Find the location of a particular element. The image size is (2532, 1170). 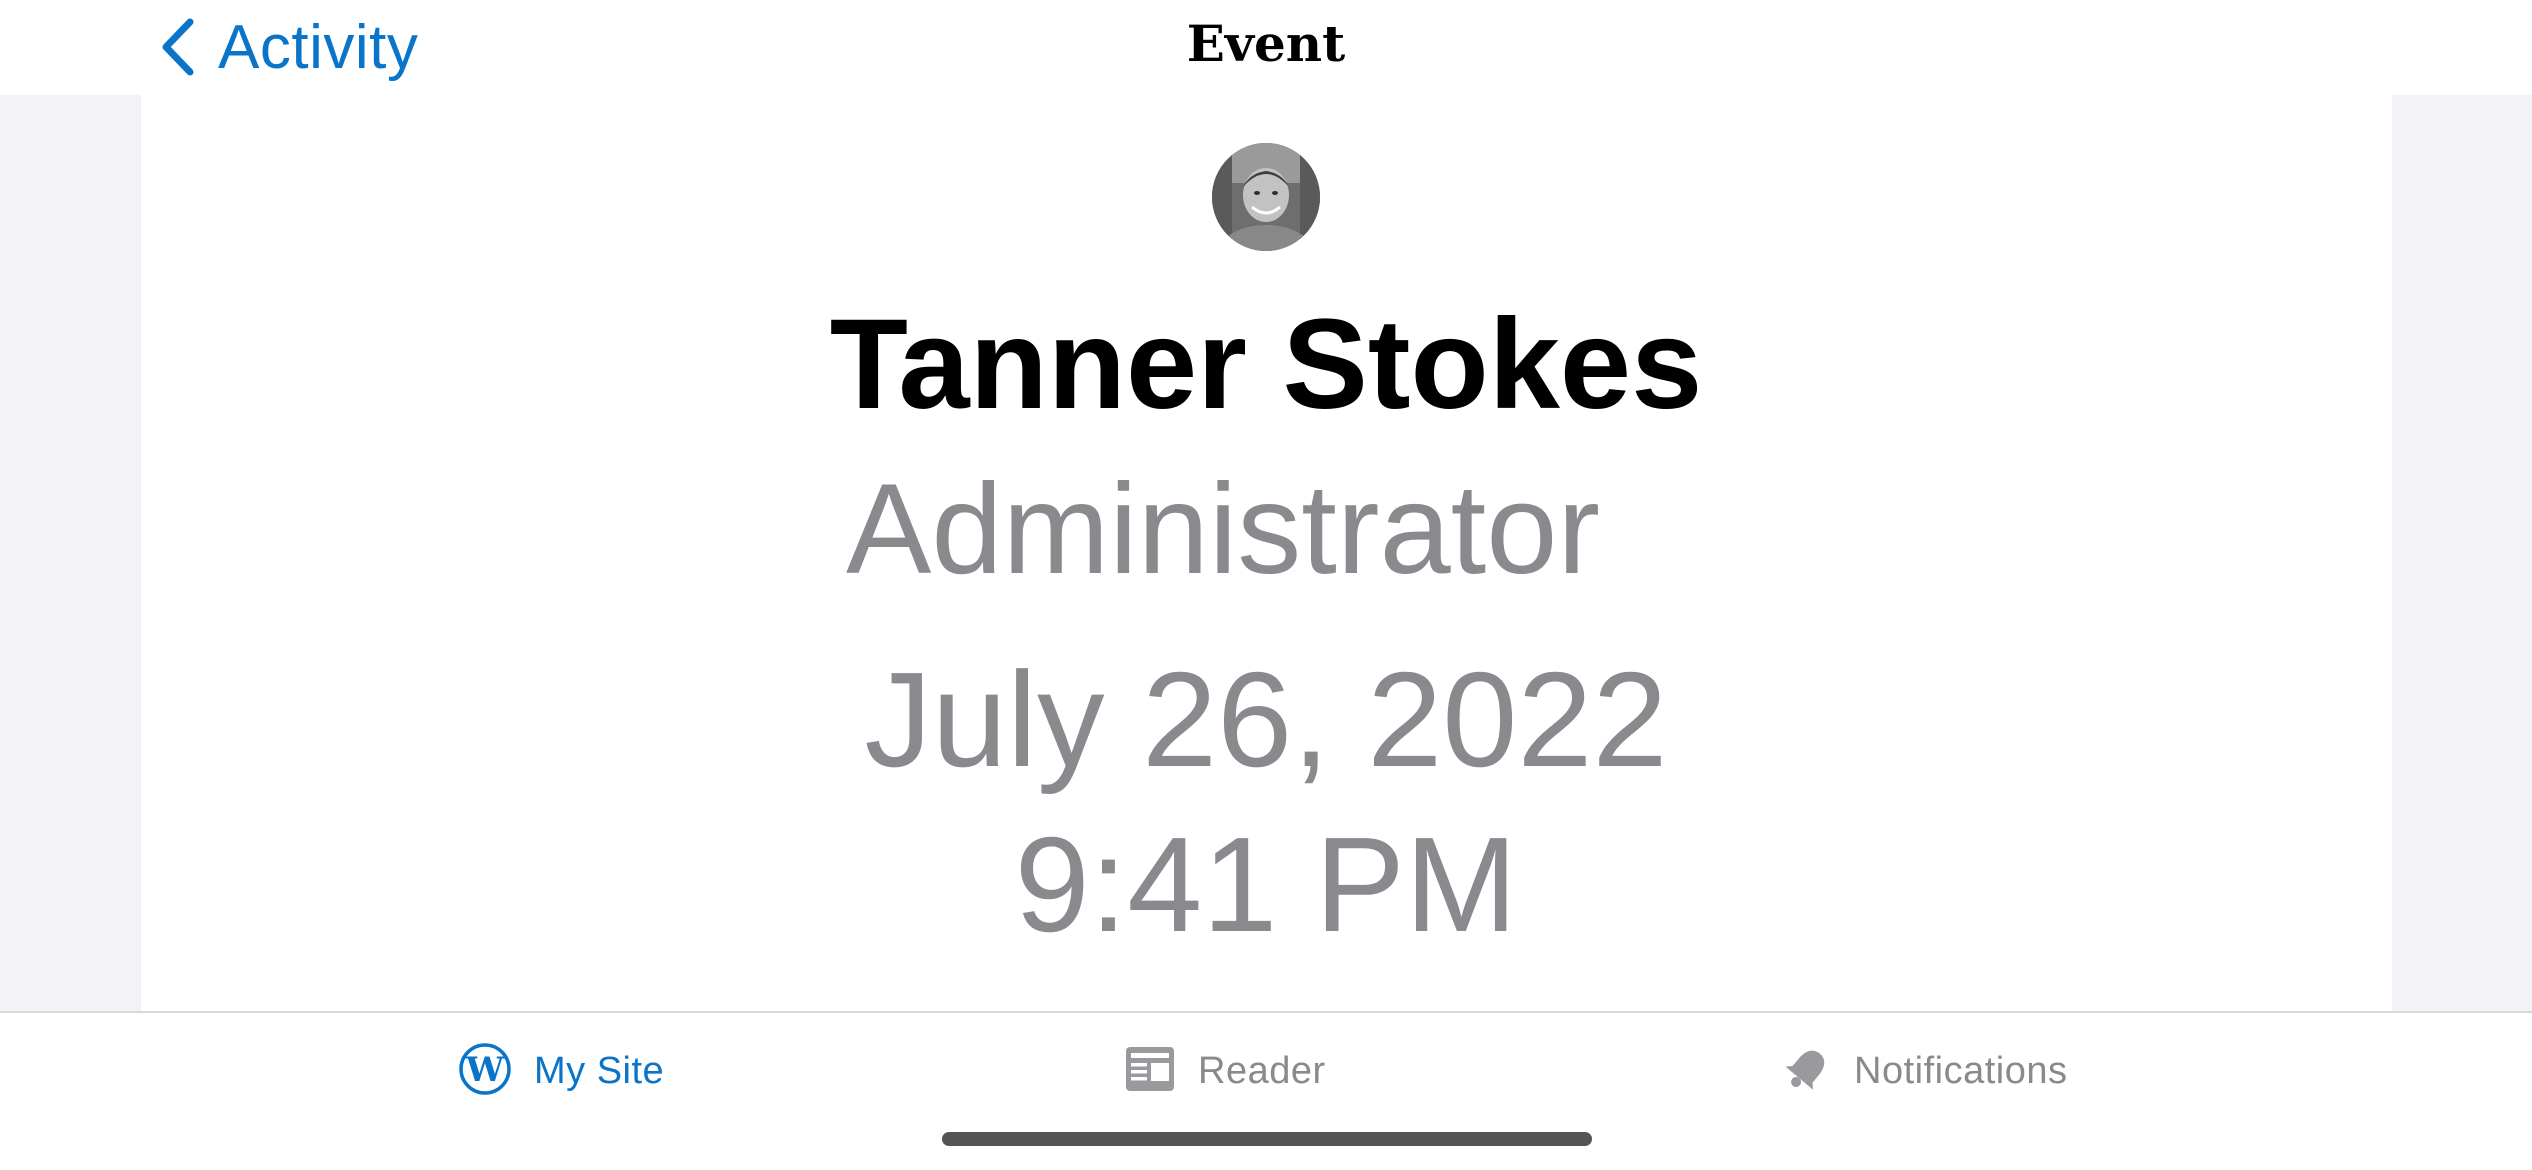

svg-text: W is located at coordinates (485, 1070).